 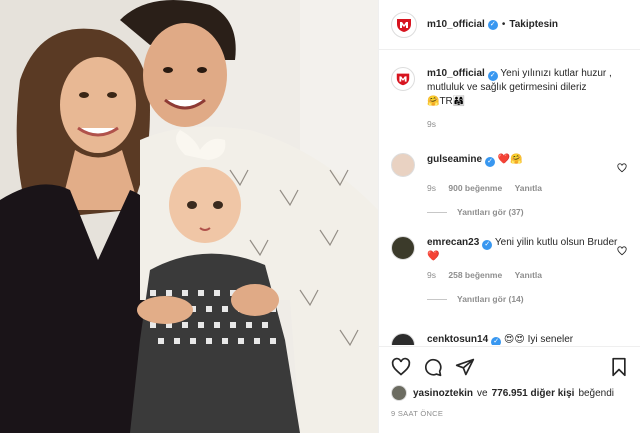 I want to click on heart-icon, so click(x=401, y=367).